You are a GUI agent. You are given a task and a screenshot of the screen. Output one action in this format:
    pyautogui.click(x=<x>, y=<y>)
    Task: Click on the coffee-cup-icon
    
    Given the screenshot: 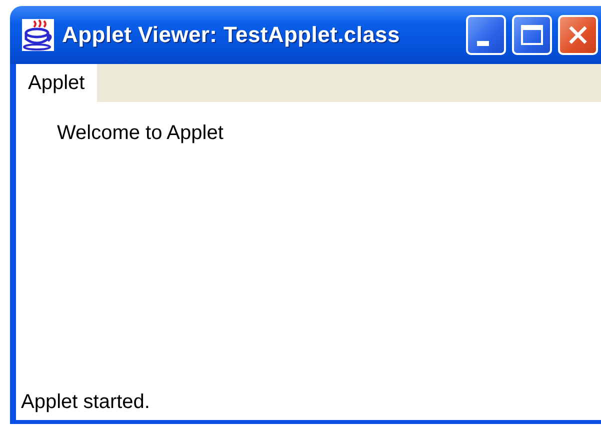 What is the action you would take?
    pyautogui.click(x=38, y=35)
    